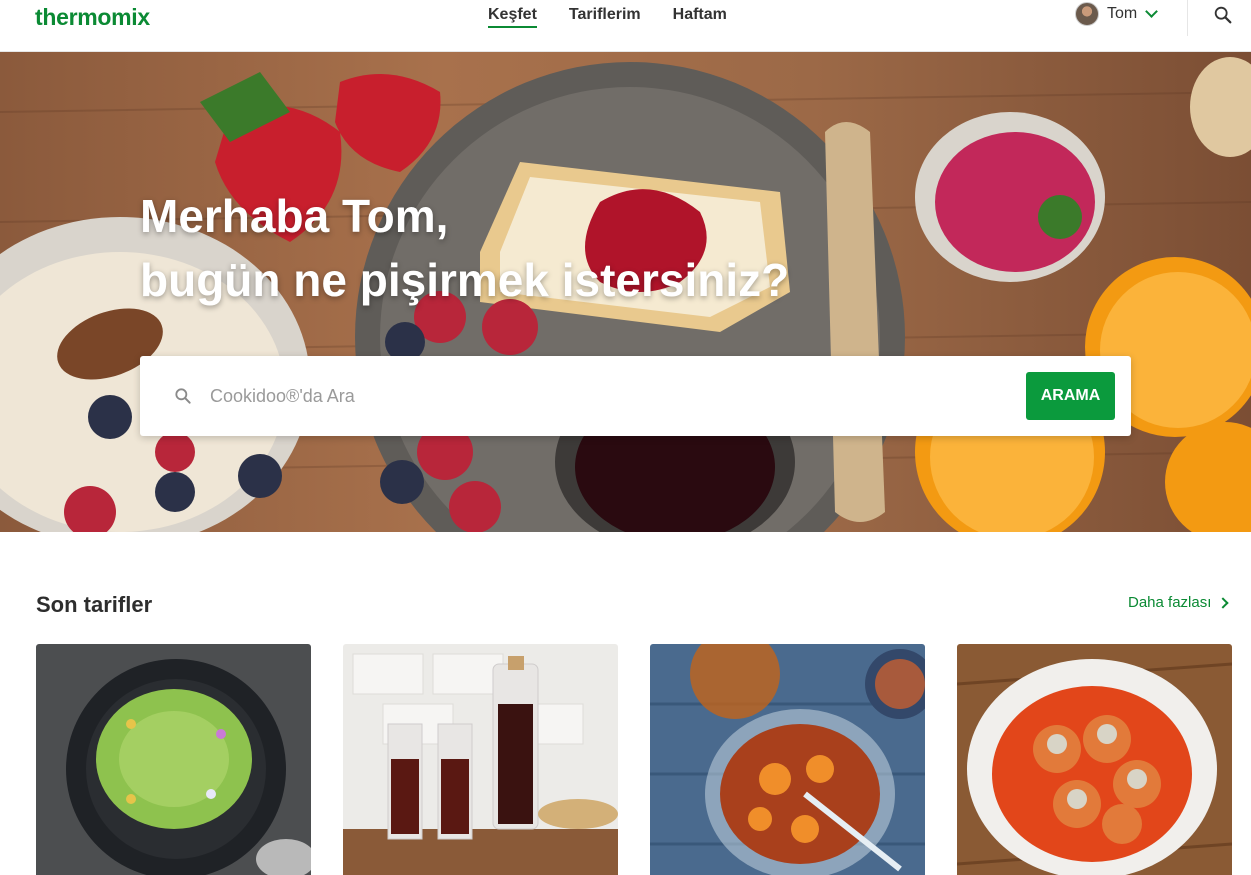 The width and height of the screenshot is (1251, 875). Describe the element at coordinates (1070, 396) in the screenshot. I see `search-button: ARAMA` at that location.